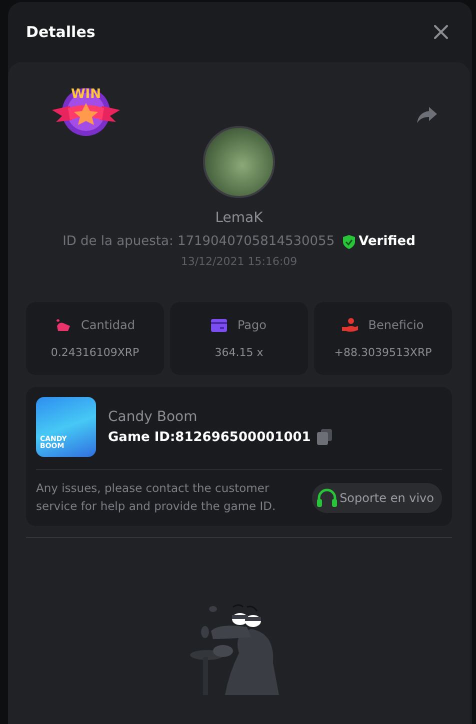 The image size is (476, 724). Describe the element at coordinates (239, 352) in the screenshot. I see `stat-value: 364.15 x` at that location.